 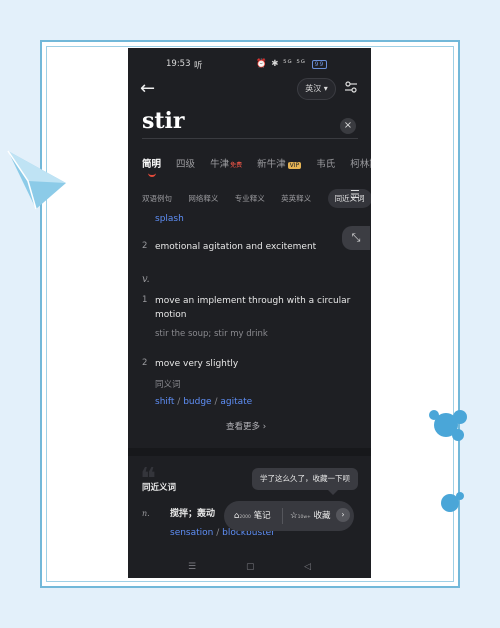 I want to click on synonym-link-sensation: sensation, so click(x=191, y=533).